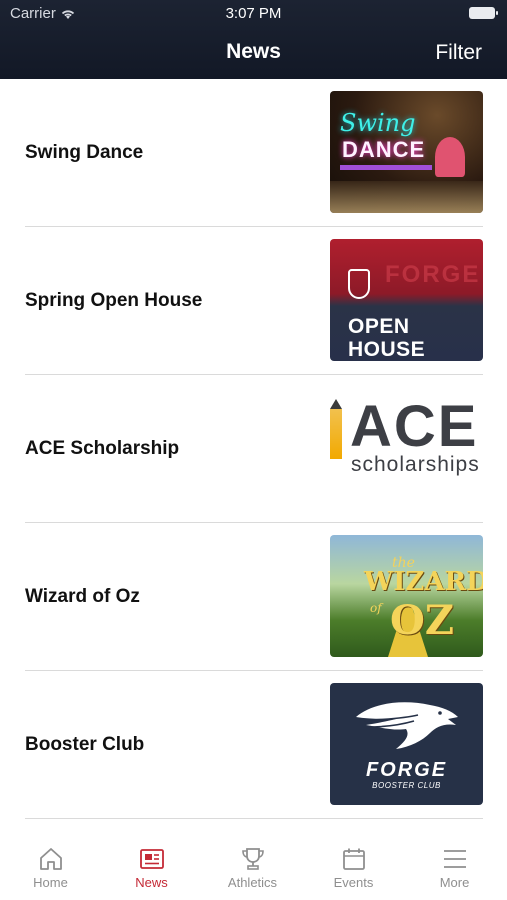 Image resolution: width=507 pixels, height=900 pixels. What do you see at coordinates (406, 770) in the screenshot?
I see `thumbnail-text: FORGE` at bounding box center [406, 770].